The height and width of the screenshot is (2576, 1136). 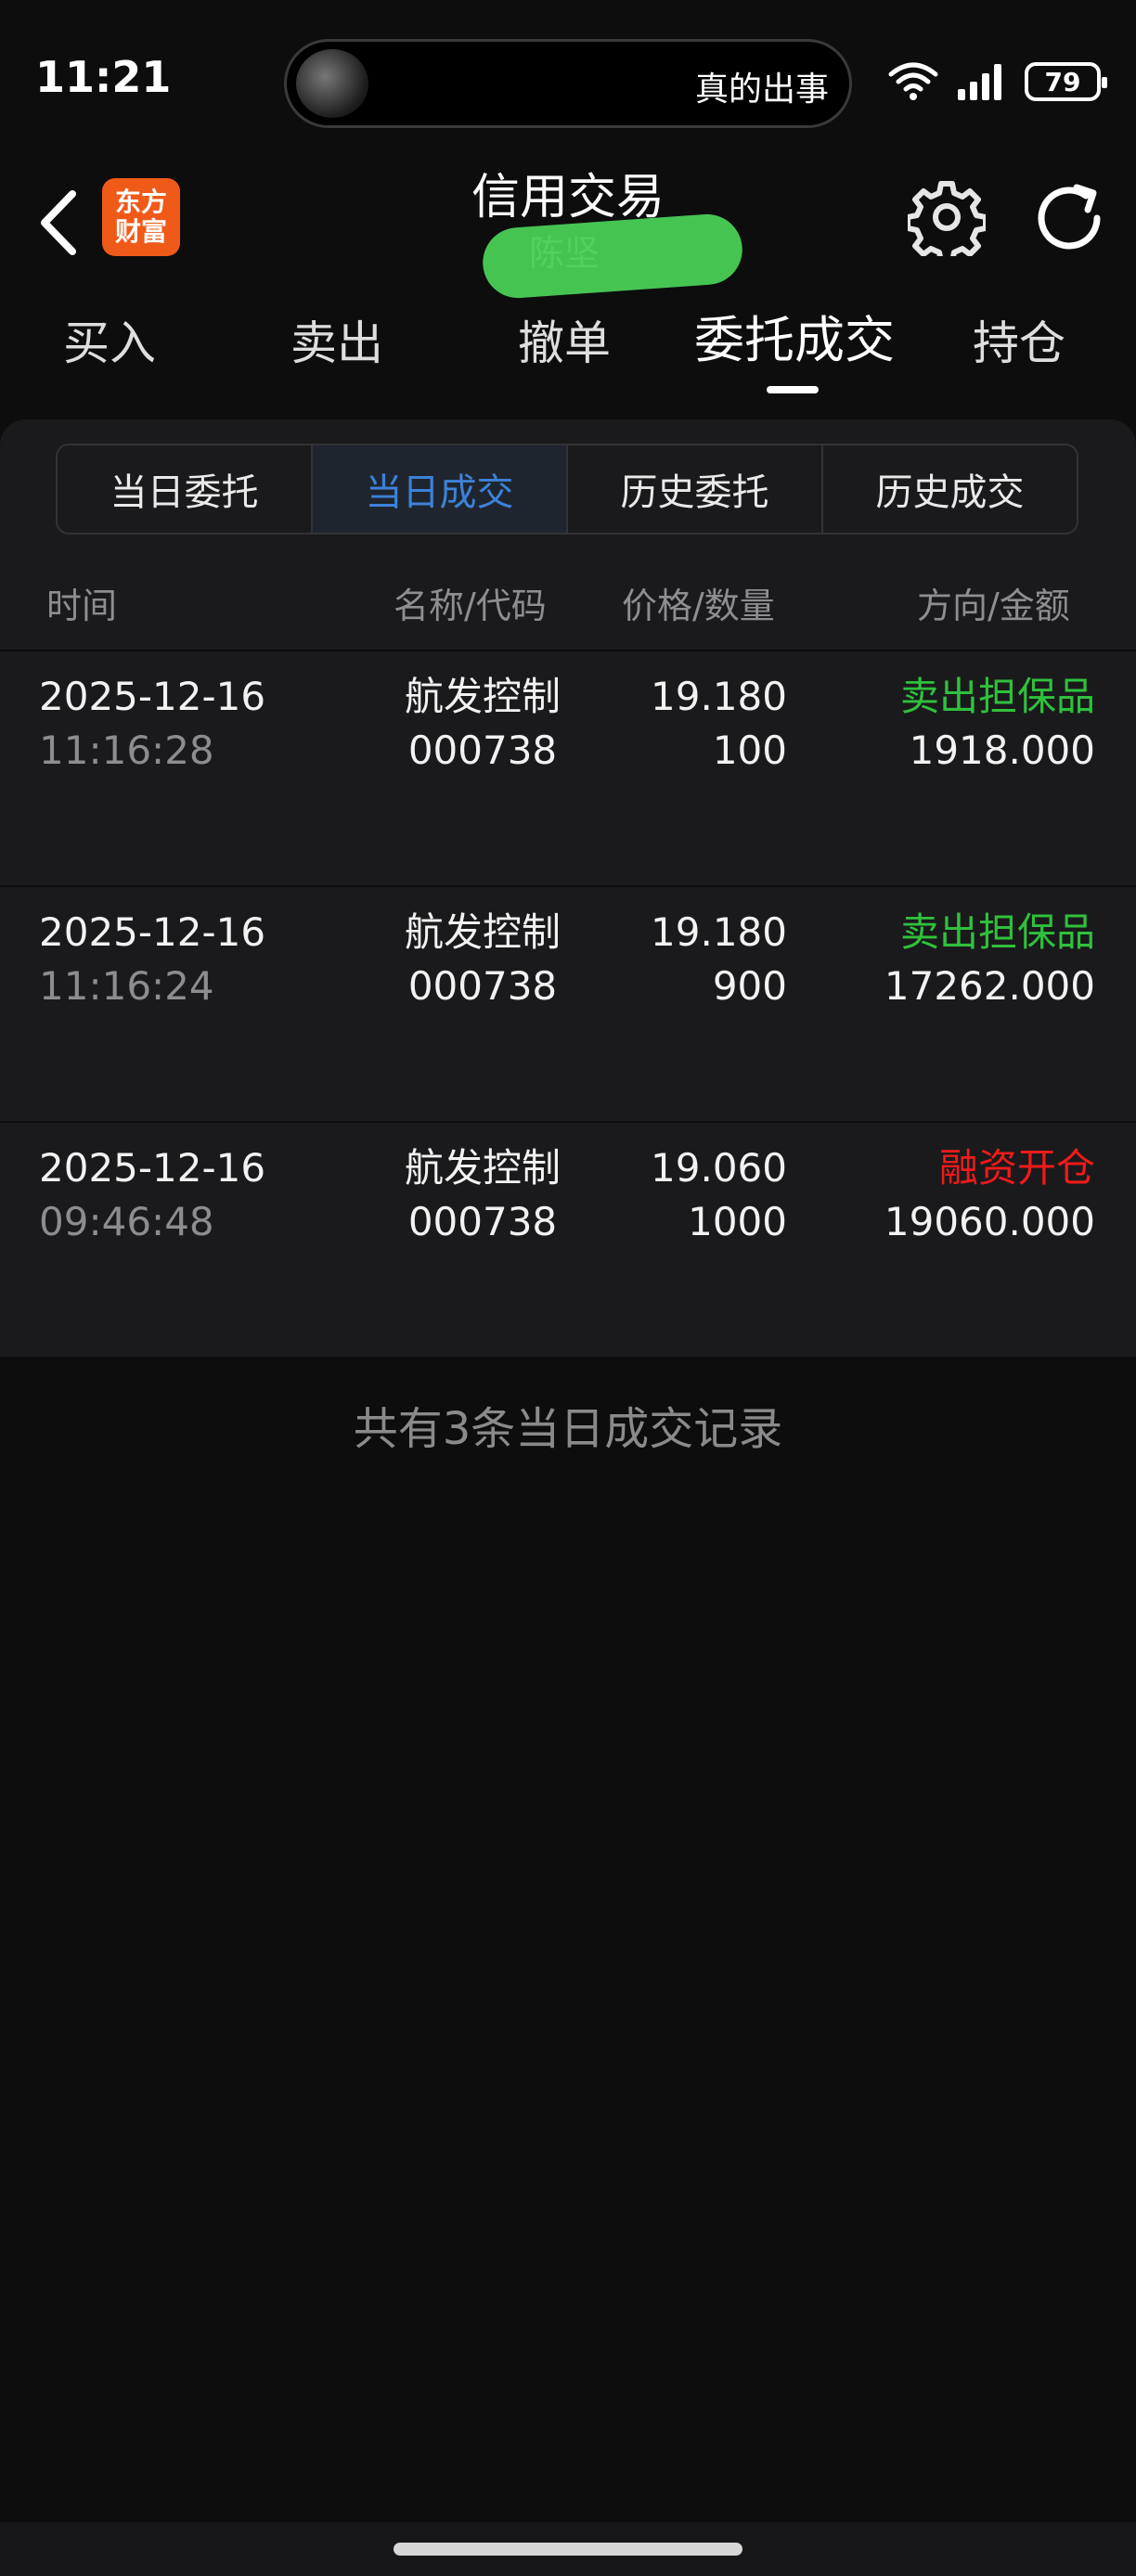 I want to click on home-indicator, so click(x=568, y=2549).